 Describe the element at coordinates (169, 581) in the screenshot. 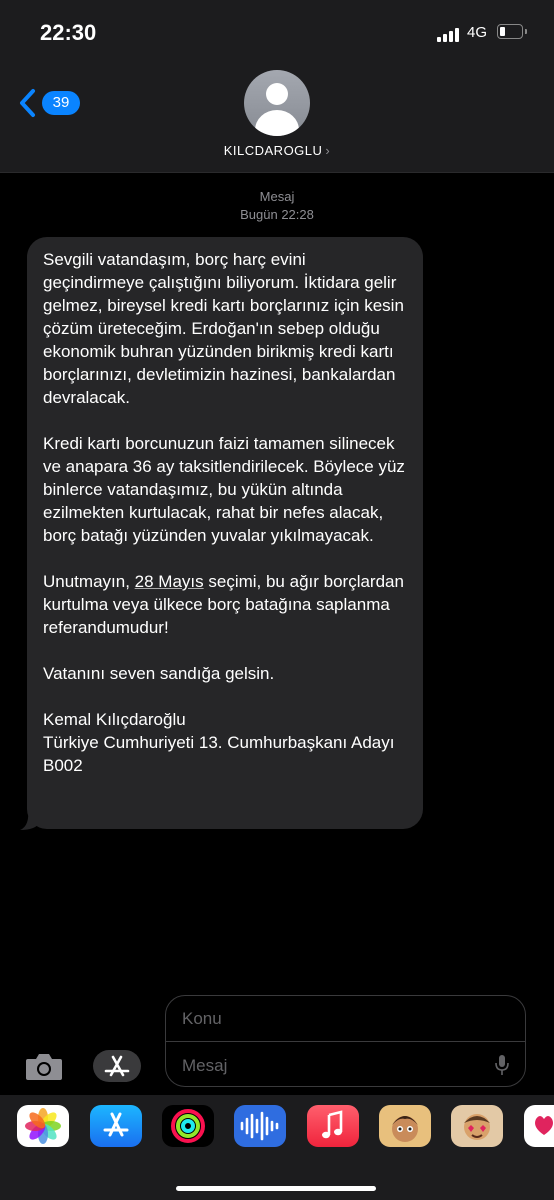

I see `date-link: 28 Mayıs` at that location.